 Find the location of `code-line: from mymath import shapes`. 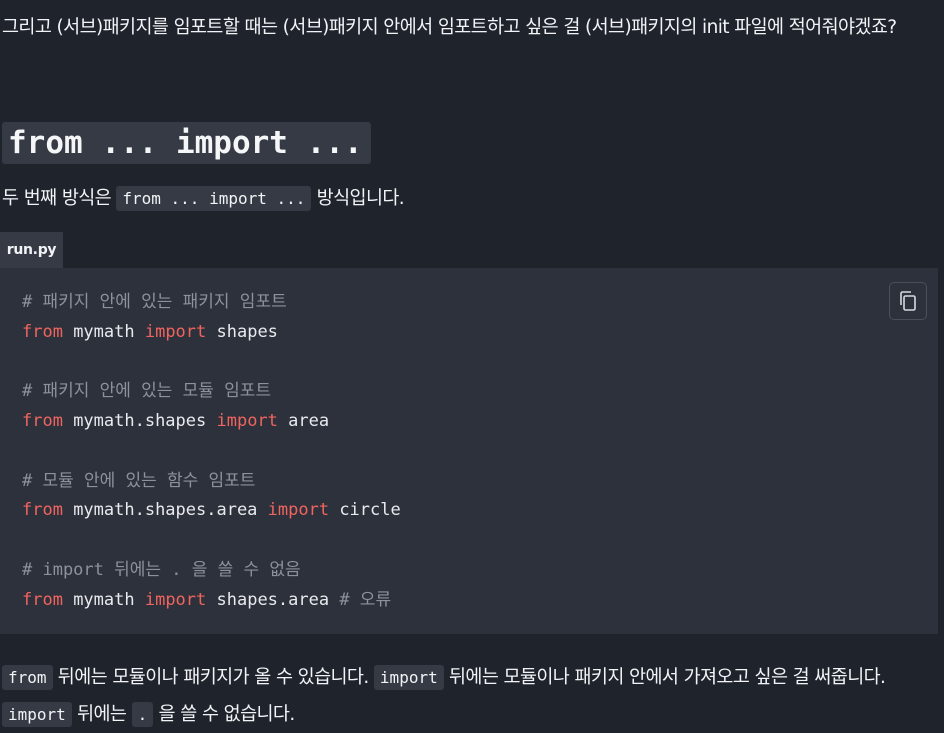

code-line: from mymath import shapes is located at coordinates (211, 333).